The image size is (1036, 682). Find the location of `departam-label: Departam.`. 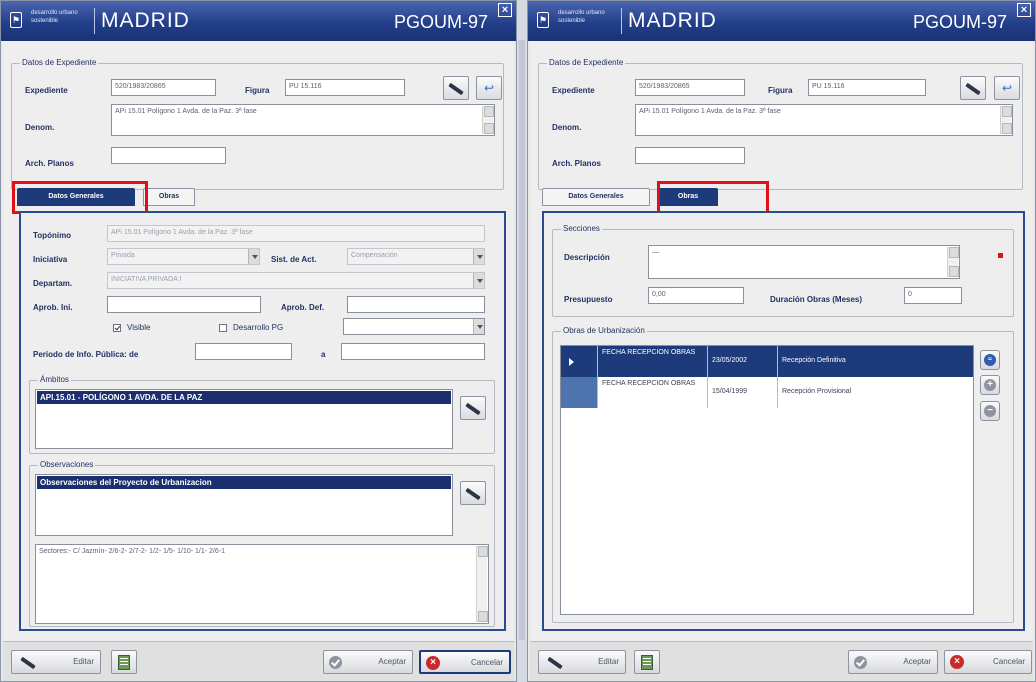

departam-label: Departam. is located at coordinates (53, 283).